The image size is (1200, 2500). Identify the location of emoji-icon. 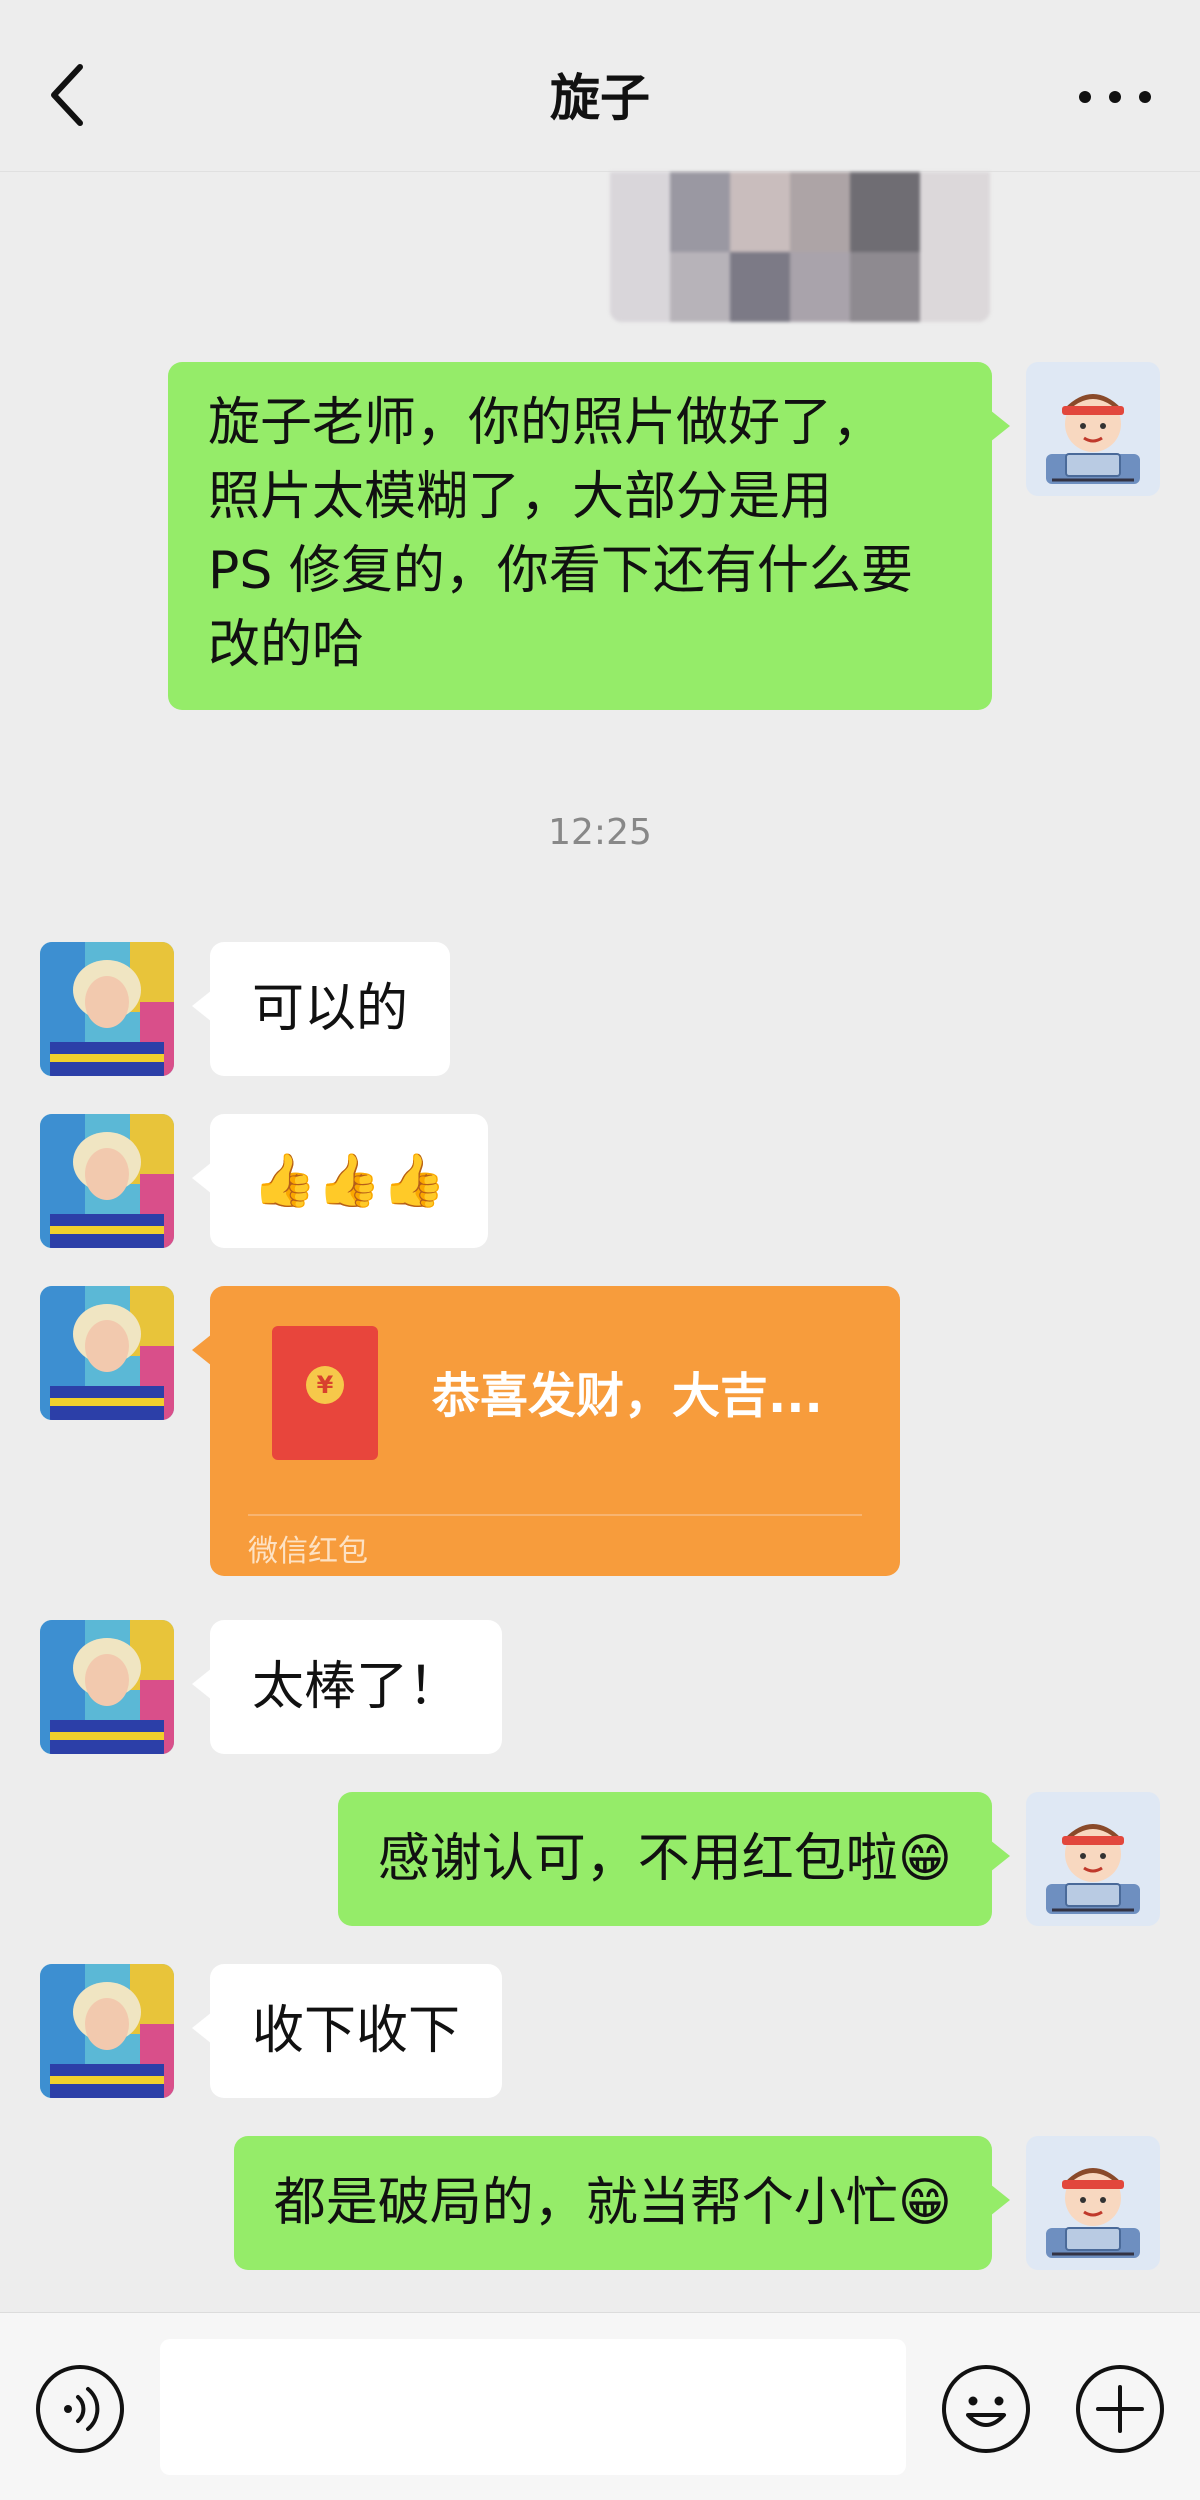
(986, 2409).